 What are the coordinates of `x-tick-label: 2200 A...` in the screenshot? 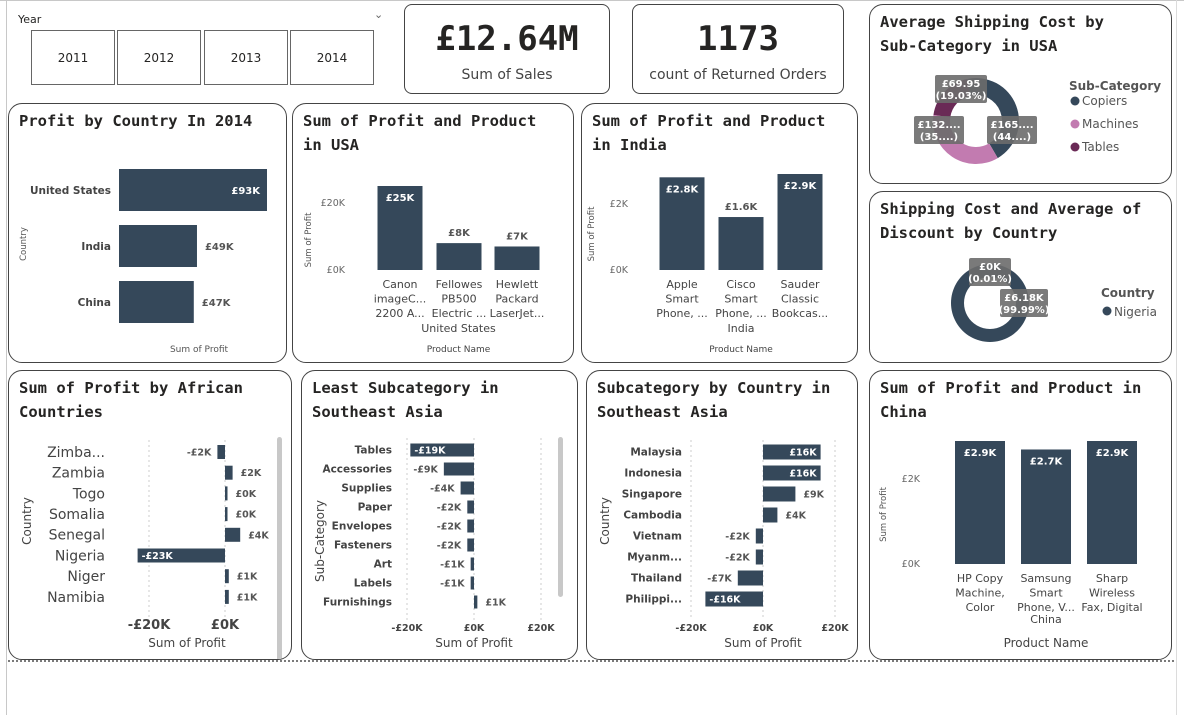 It's located at (399, 313).